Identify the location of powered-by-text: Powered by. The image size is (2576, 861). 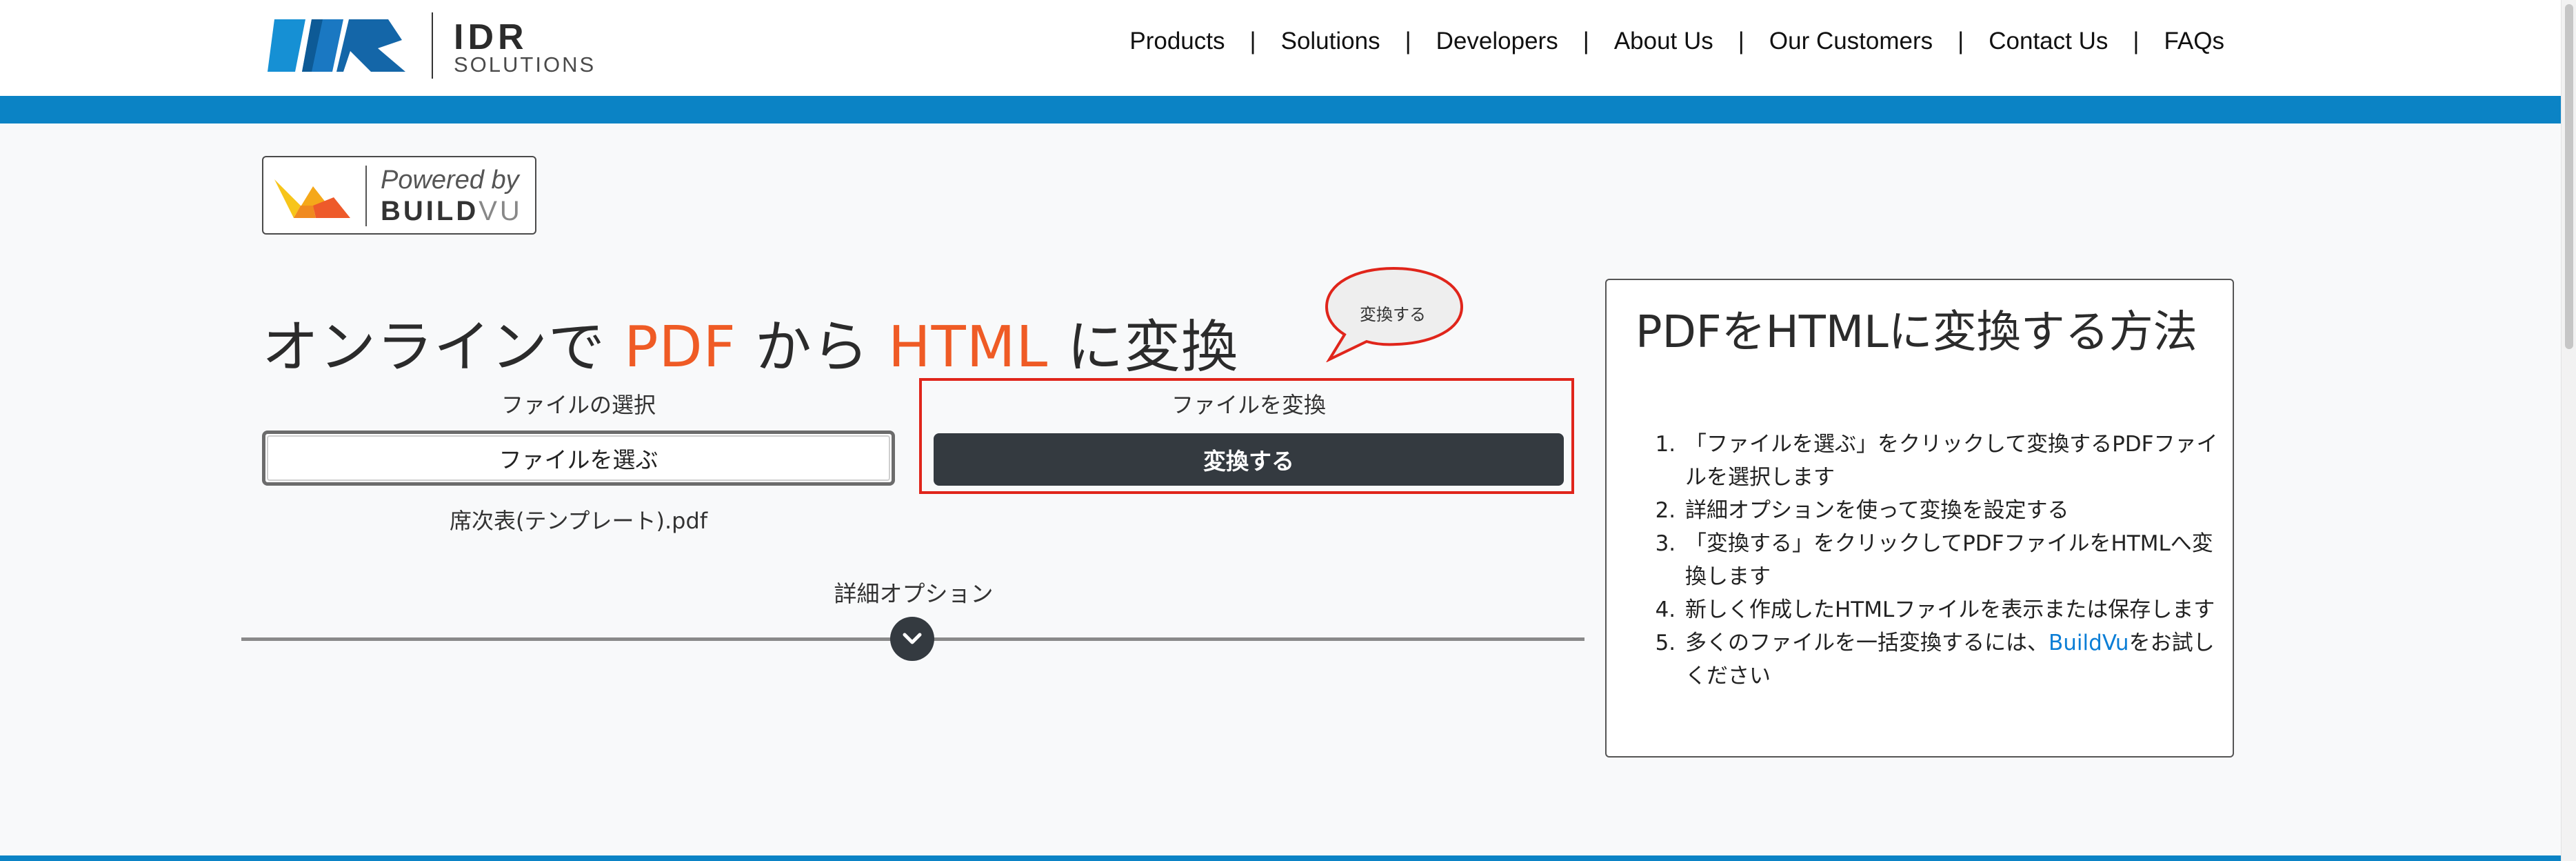
(450, 181).